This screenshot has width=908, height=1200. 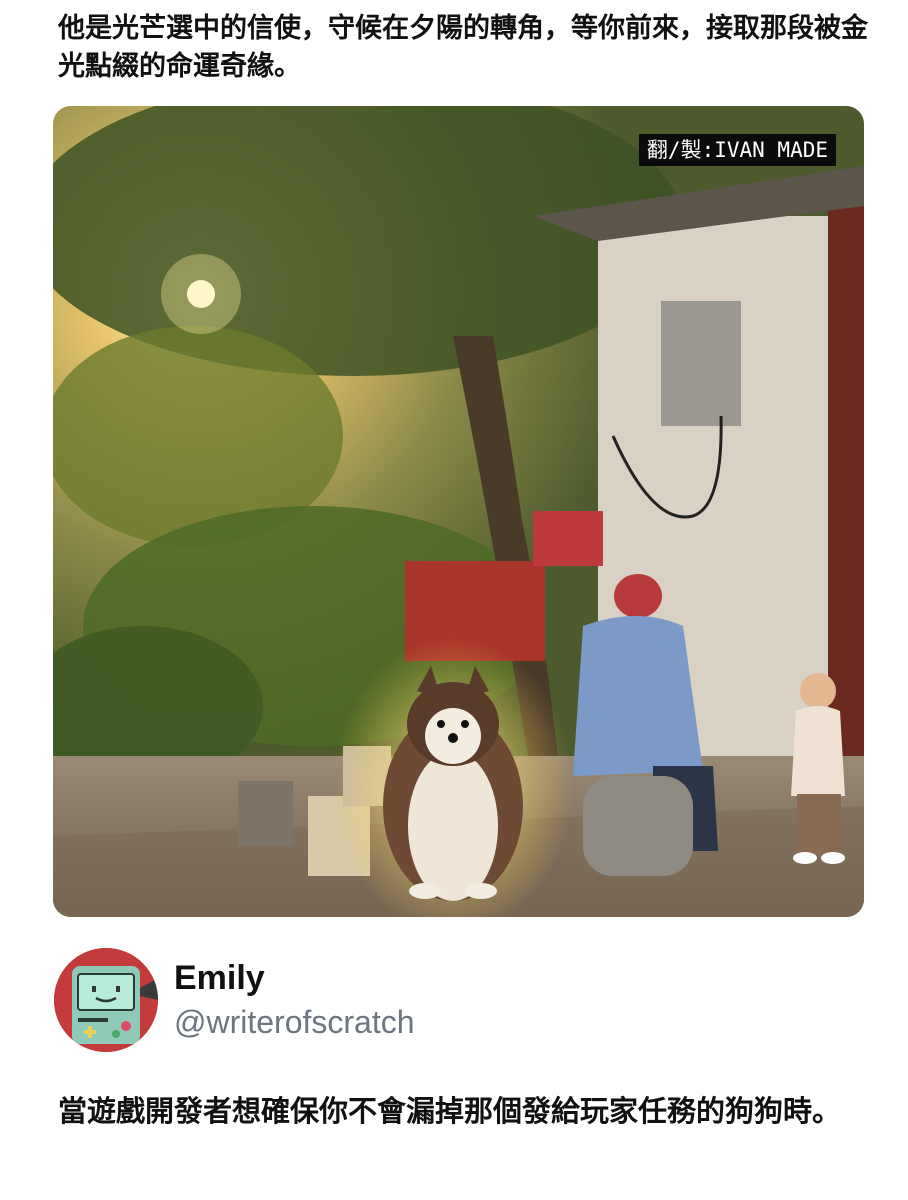 I want to click on post-body-text: 當遊戲開發者想確保你不會漏掉那個發給玩家任務的狗狗時。, so click(x=450, y=1111).